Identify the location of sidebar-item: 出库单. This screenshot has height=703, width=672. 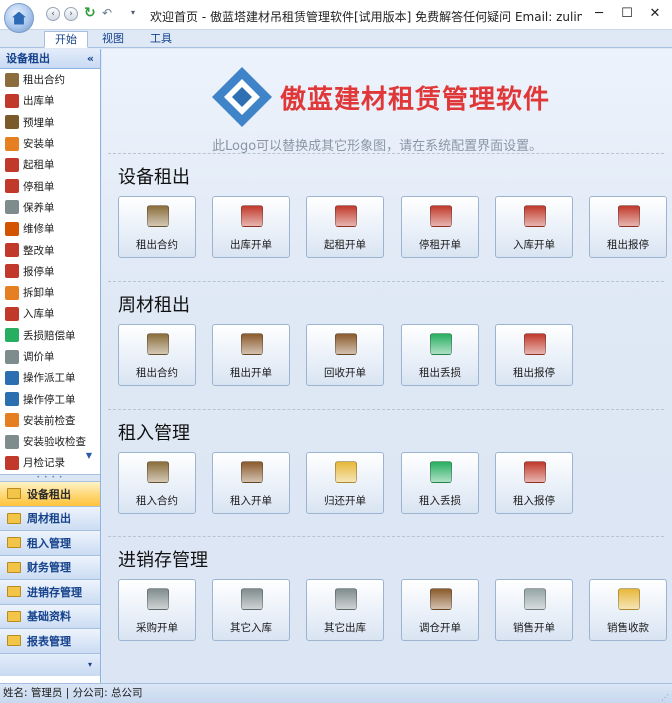
(50, 100).